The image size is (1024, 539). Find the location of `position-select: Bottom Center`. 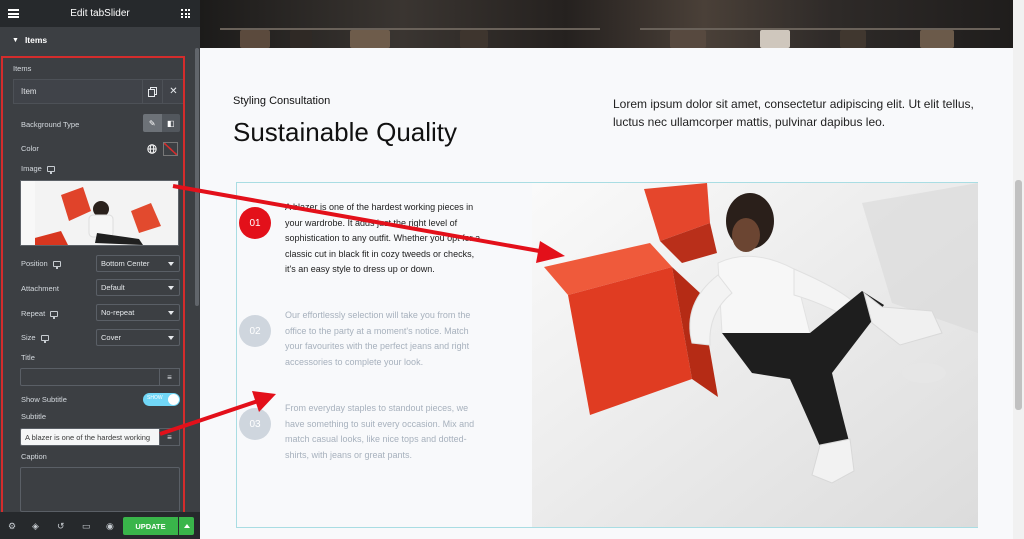

position-select: Bottom Center is located at coordinates (138, 263).